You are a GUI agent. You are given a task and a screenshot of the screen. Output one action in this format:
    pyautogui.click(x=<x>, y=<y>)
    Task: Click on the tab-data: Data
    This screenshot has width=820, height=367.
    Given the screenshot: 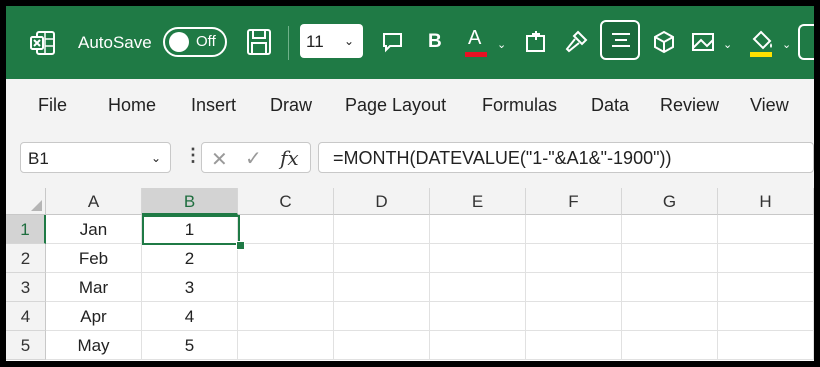 What is the action you would take?
    pyautogui.click(x=610, y=105)
    